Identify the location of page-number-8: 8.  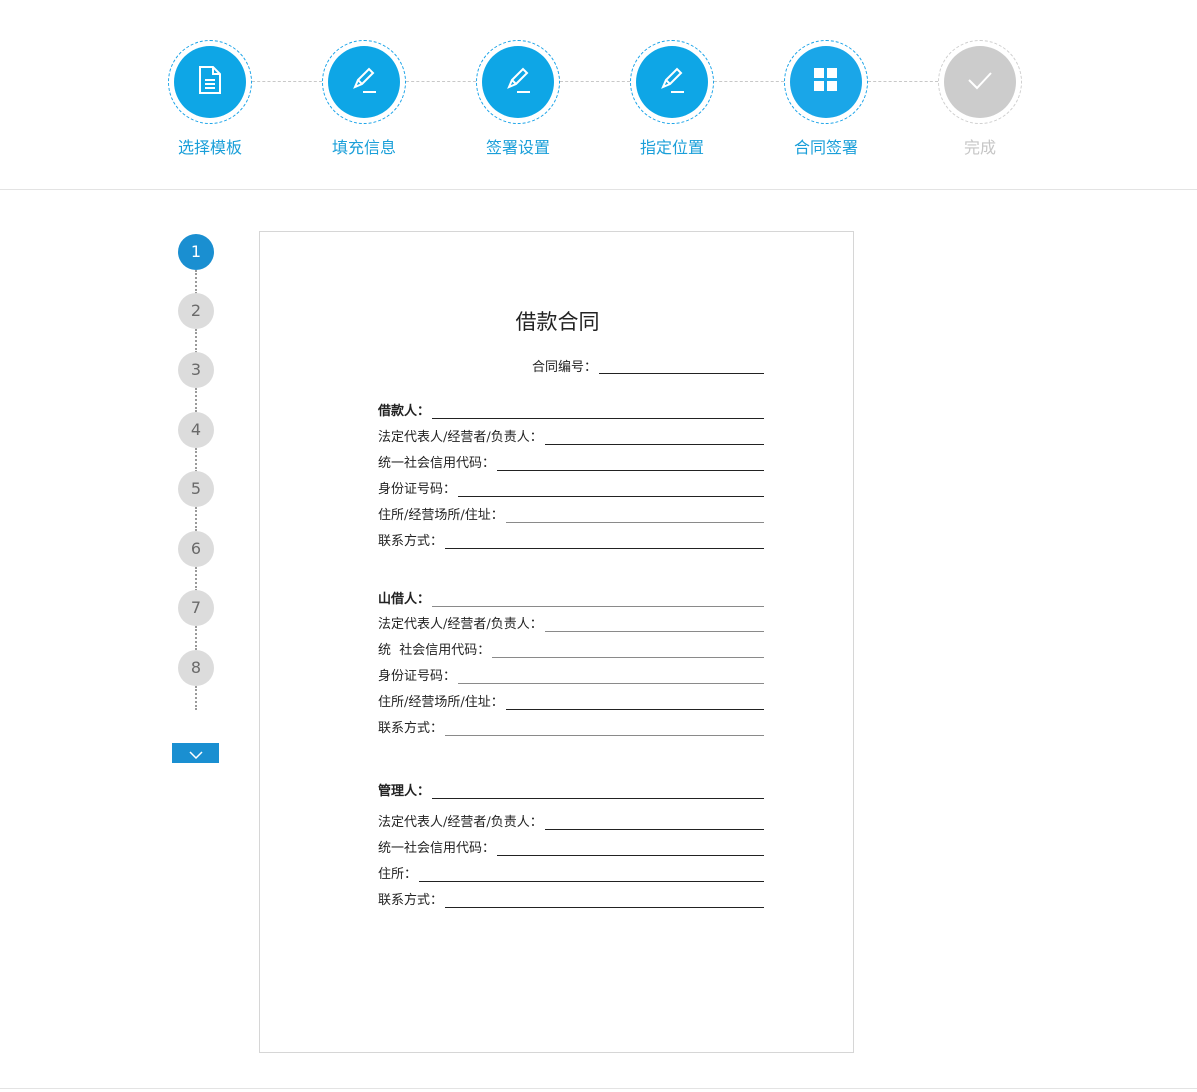
(196, 668).